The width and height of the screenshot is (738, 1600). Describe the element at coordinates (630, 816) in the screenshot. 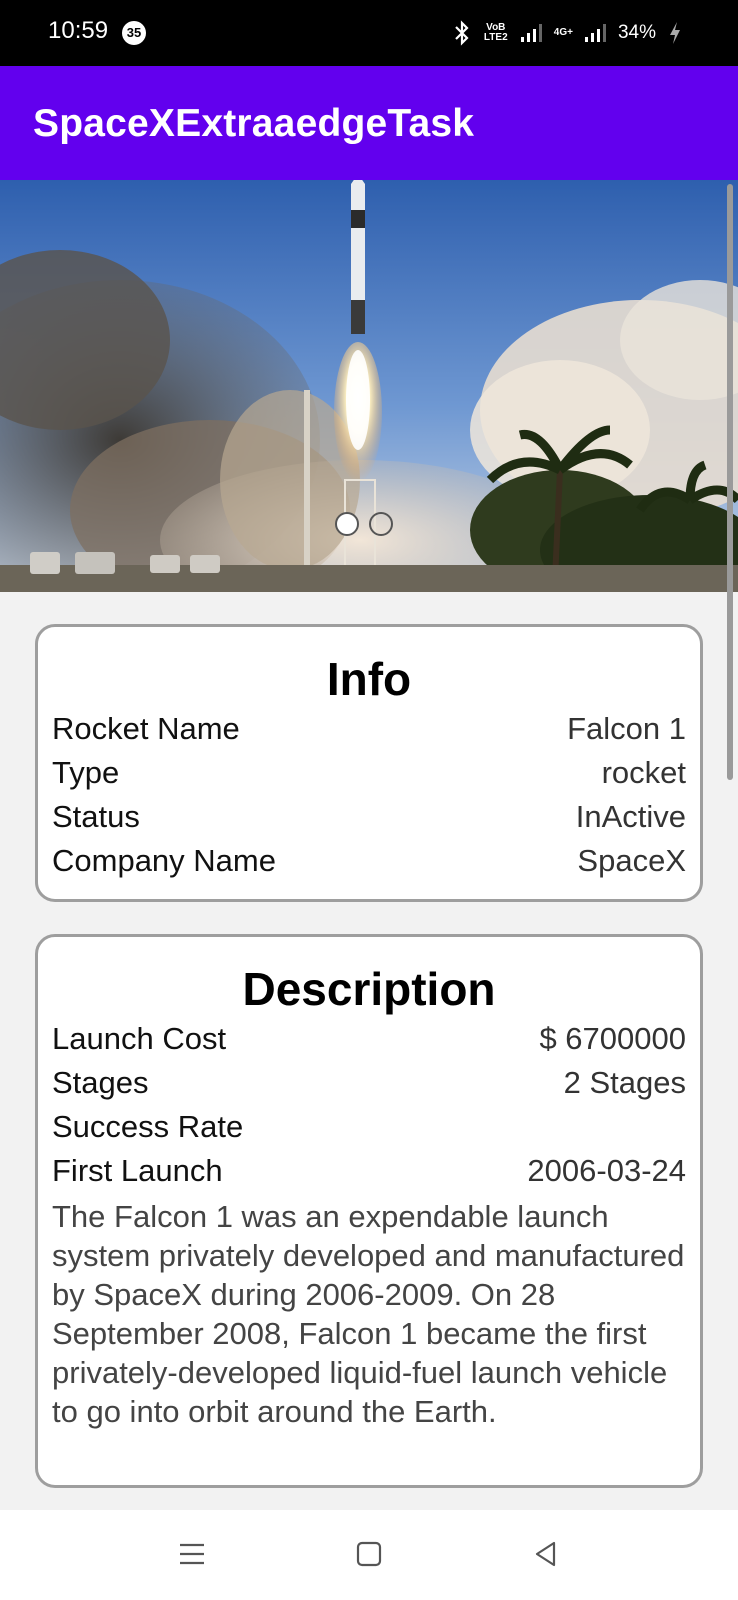

I see `info-value: InActive` at that location.